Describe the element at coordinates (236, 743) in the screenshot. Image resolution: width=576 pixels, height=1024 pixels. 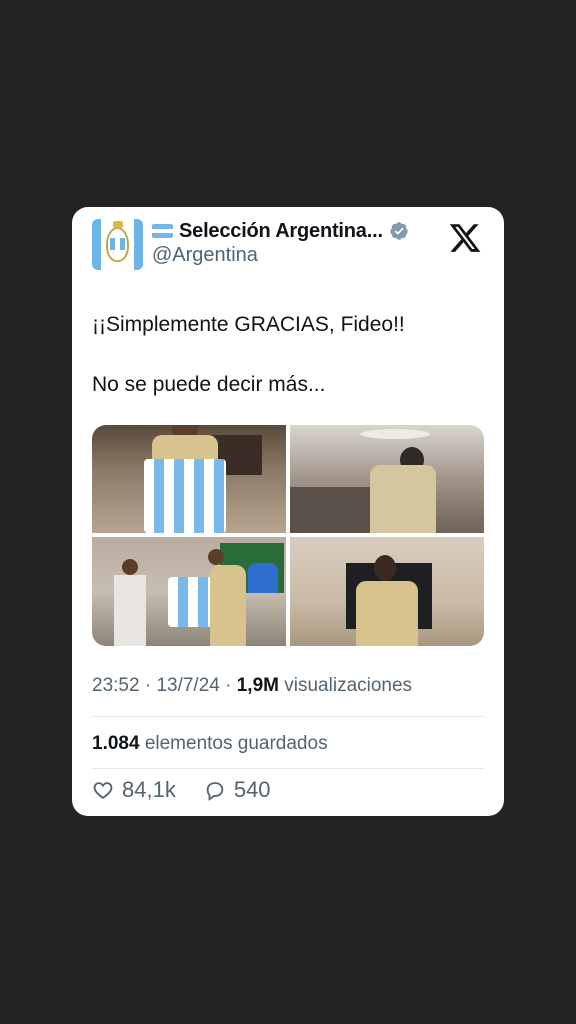
I see `bookmarks-label: elementos guardados` at that location.